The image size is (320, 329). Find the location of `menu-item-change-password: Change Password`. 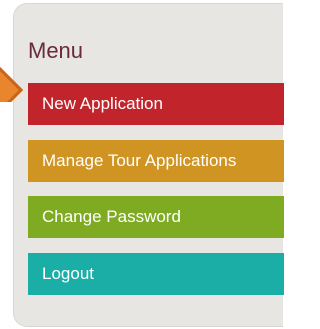

menu-item-change-password: Change Password is located at coordinates (156, 217).